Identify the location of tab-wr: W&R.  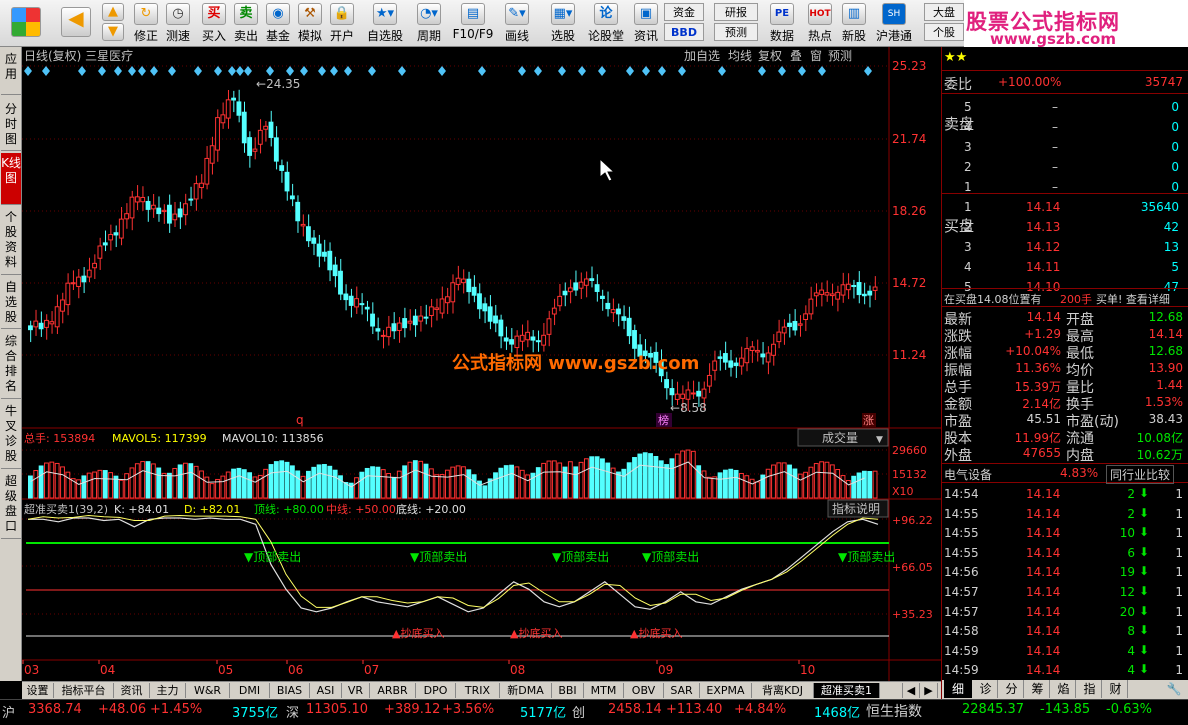
(208, 690).